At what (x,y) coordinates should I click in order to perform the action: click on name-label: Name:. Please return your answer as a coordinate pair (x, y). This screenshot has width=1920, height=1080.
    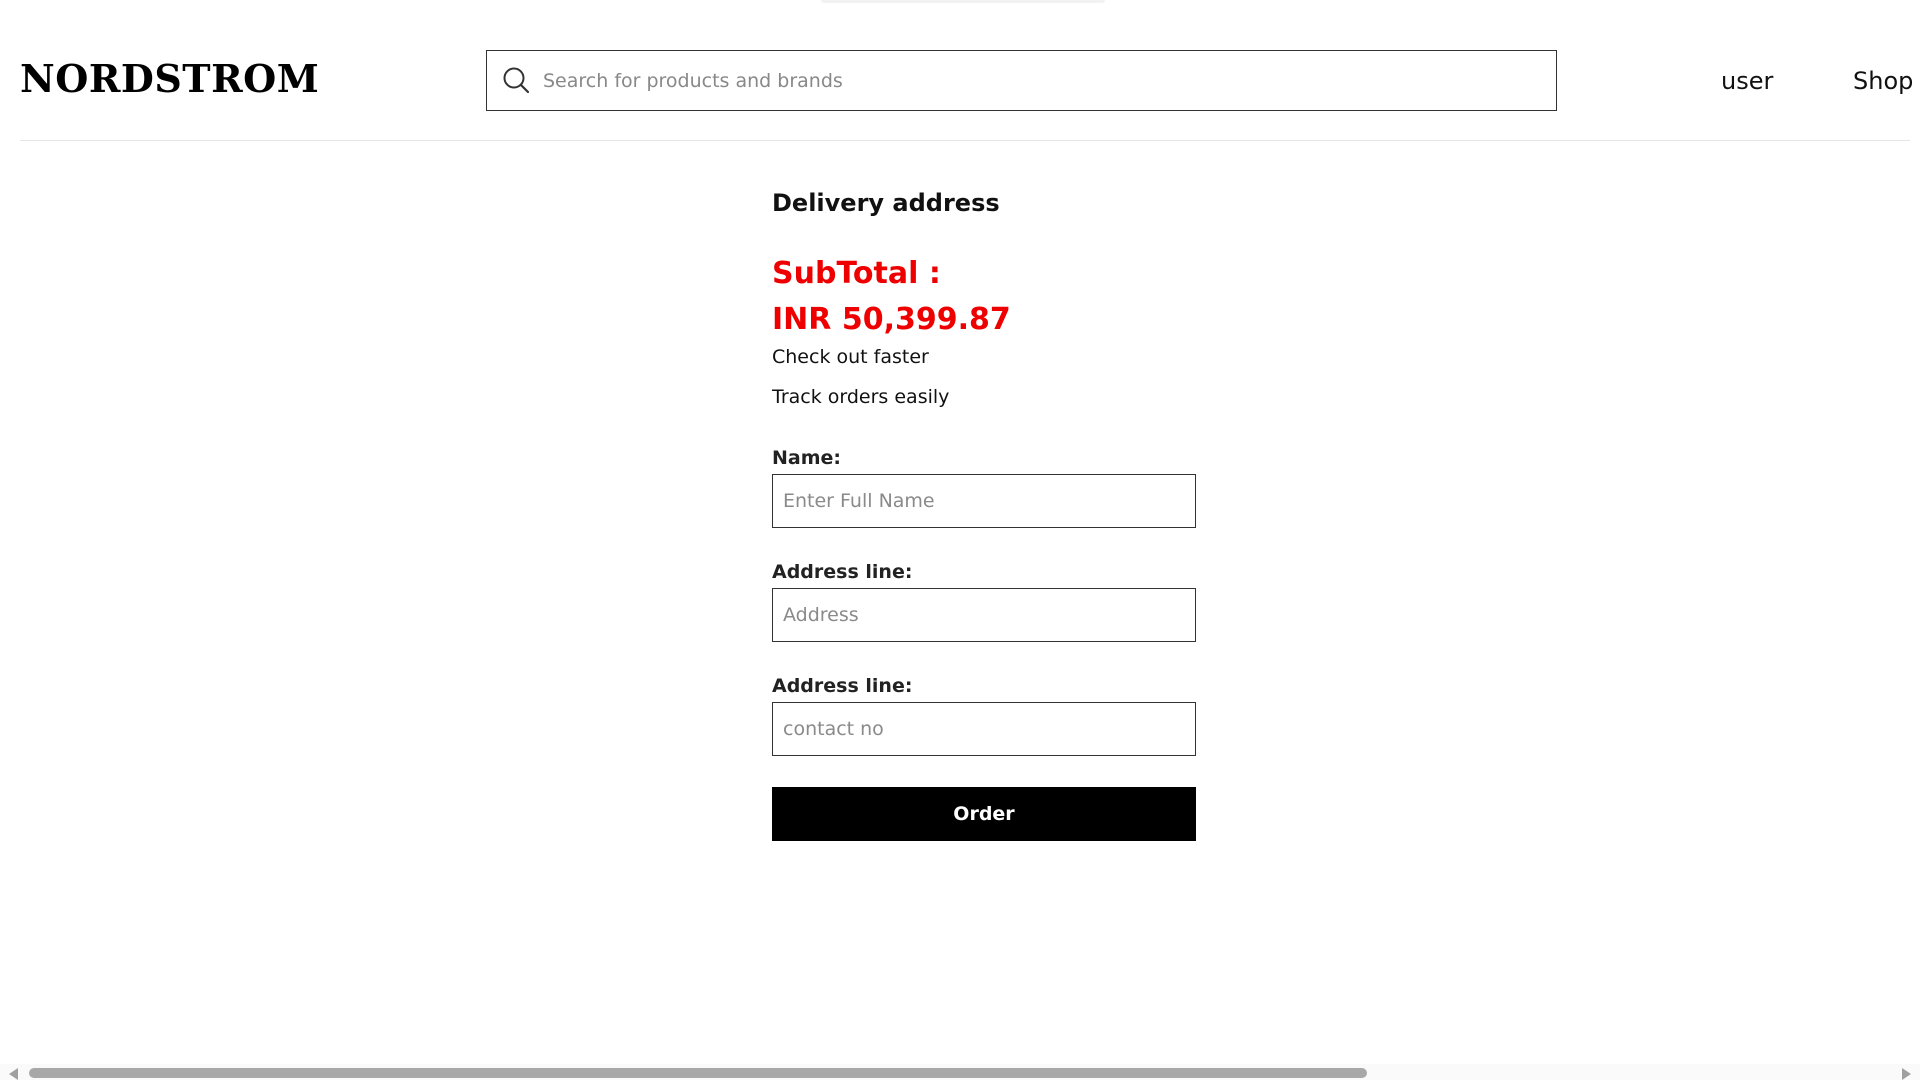
    Looking at the image, I should click on (807, 458).